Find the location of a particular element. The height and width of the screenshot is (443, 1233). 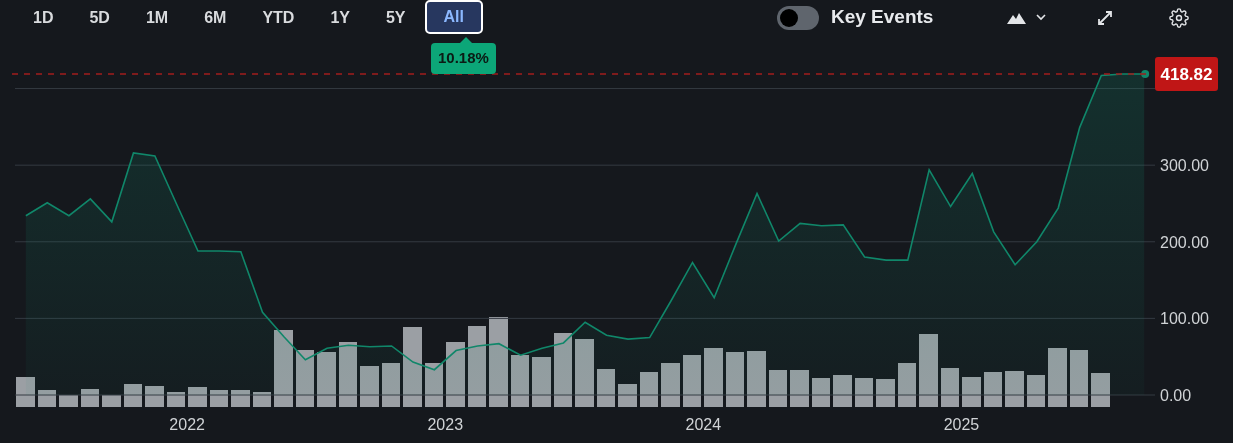

caret-icon is located at coordinates (1041, 17).